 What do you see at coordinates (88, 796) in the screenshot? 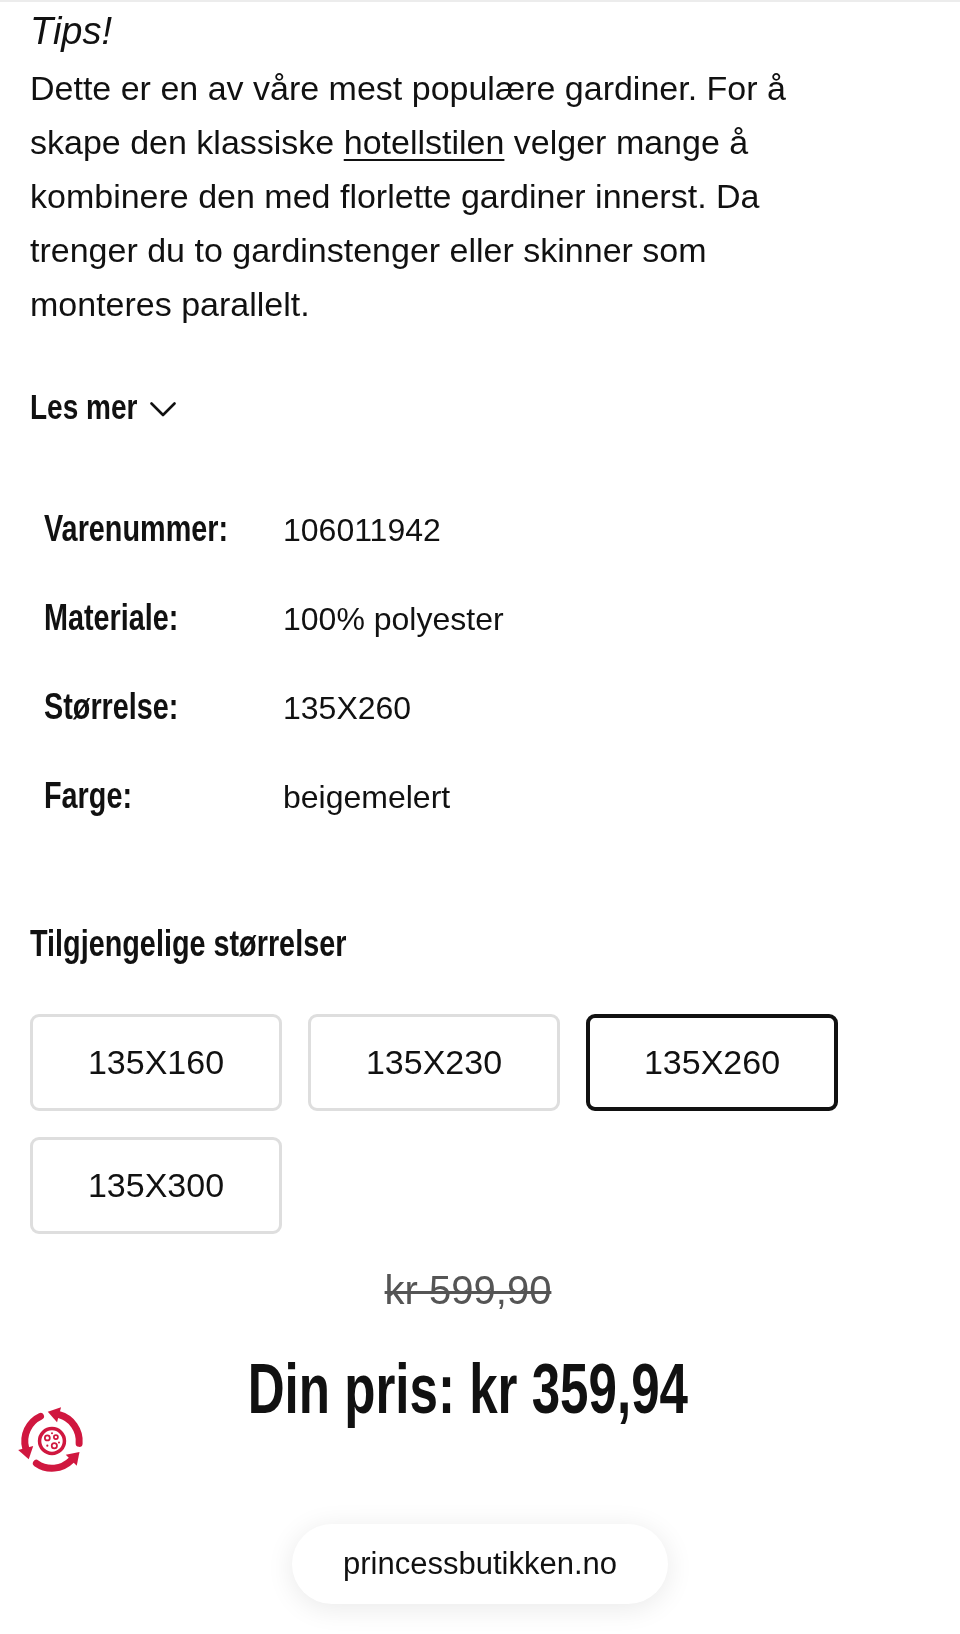
I see `detail-label: Farge:` at bounding box center [88, 796].